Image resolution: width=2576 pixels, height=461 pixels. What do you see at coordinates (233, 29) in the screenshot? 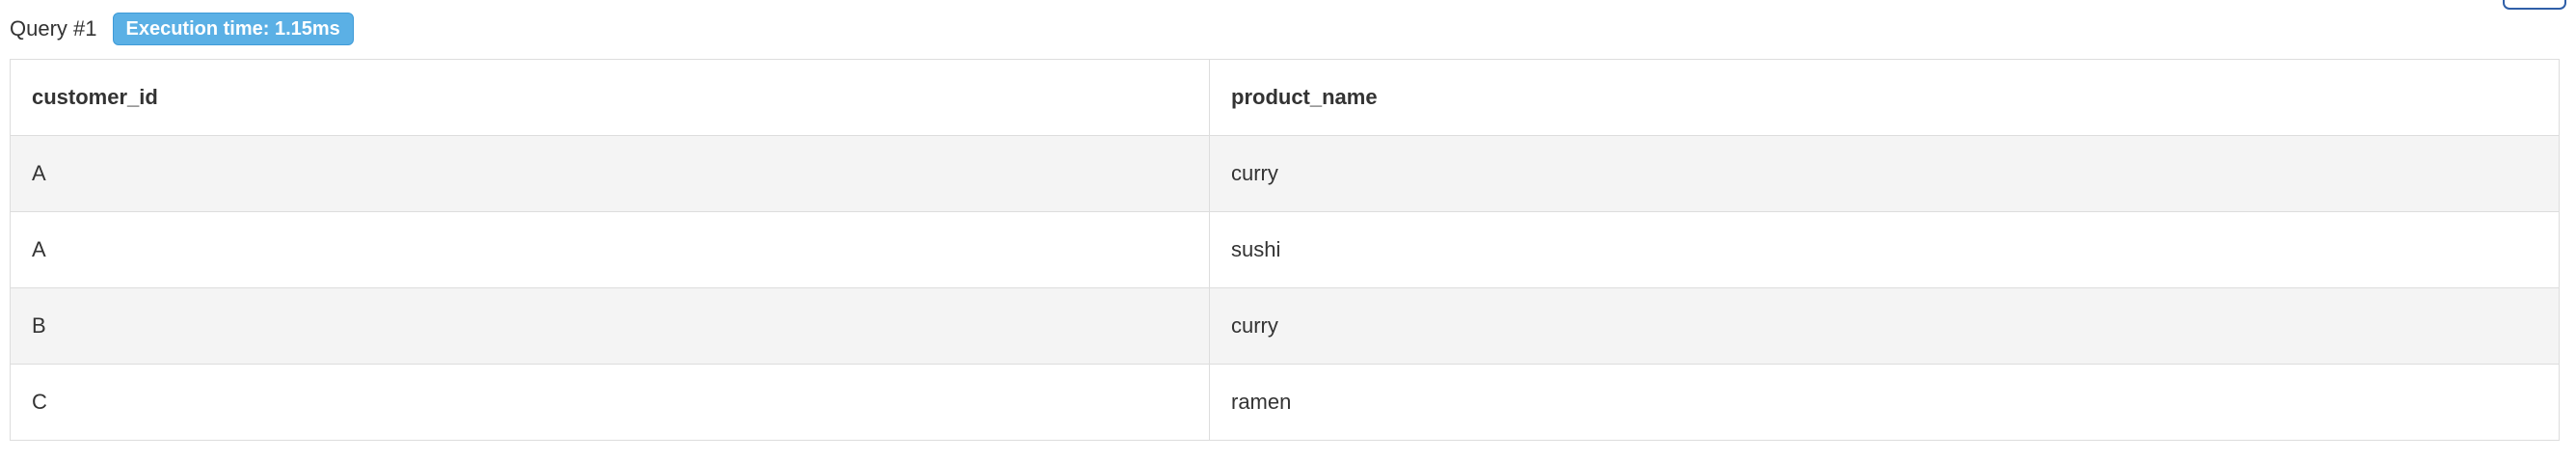
I see `execution-time-badge: Execution time: 1.15ms` at bounding box center [233, 29].